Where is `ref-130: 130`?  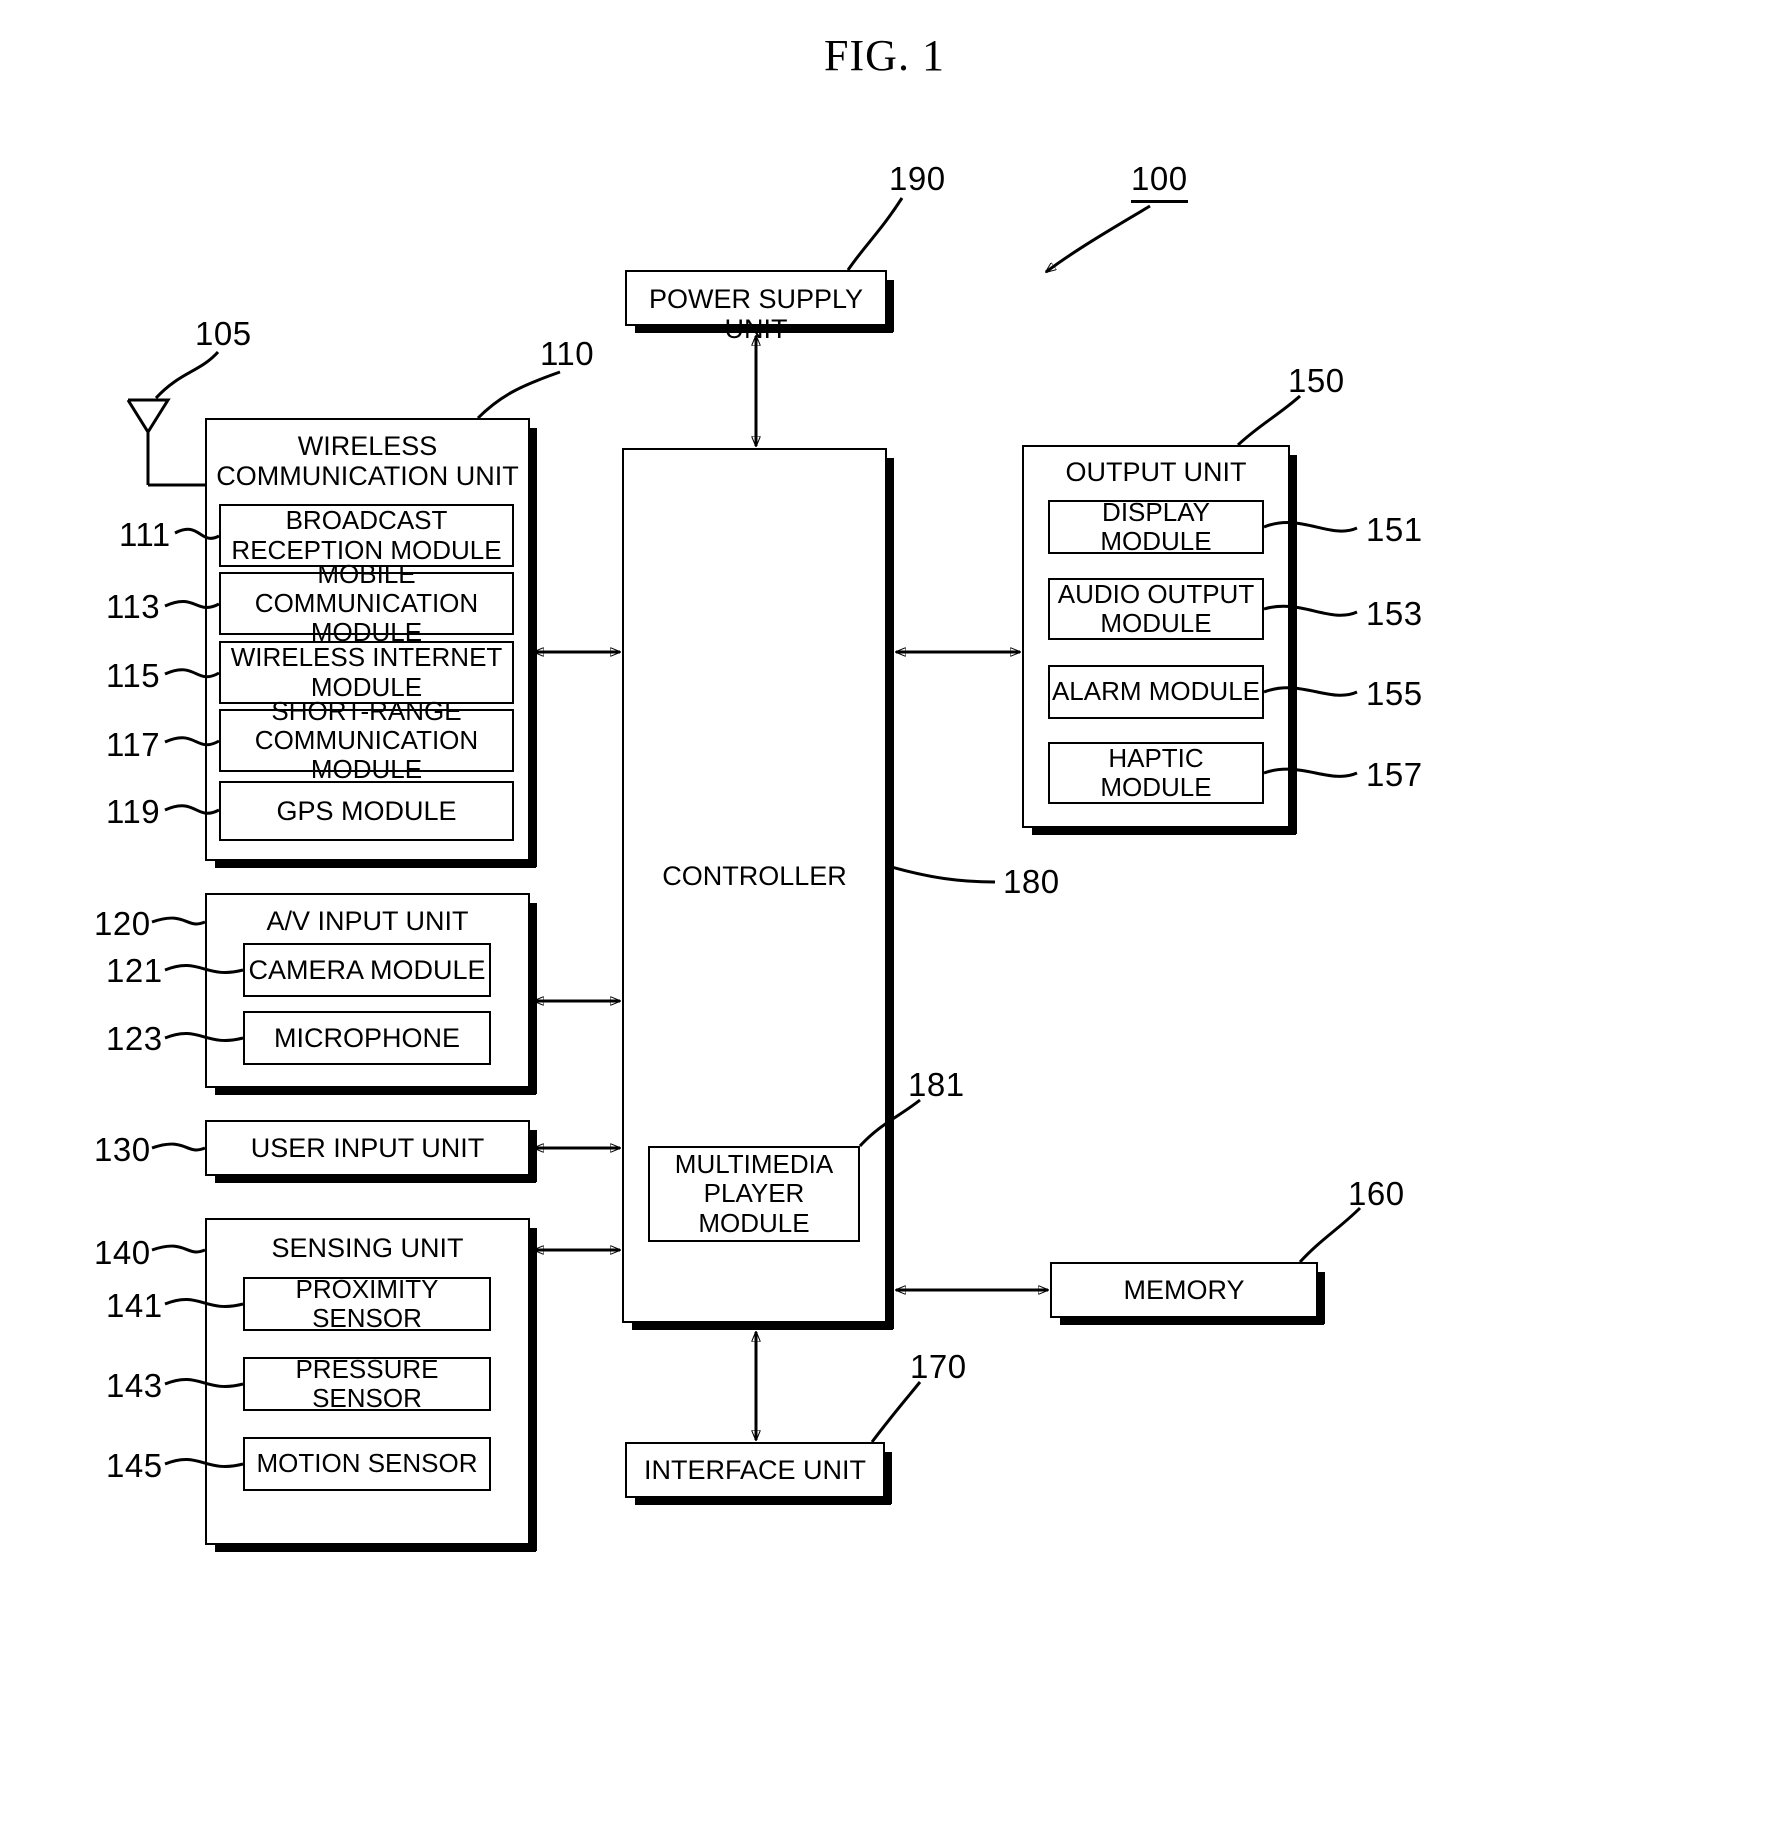 ref-130: 130 is located at coordinates (122, 1149).